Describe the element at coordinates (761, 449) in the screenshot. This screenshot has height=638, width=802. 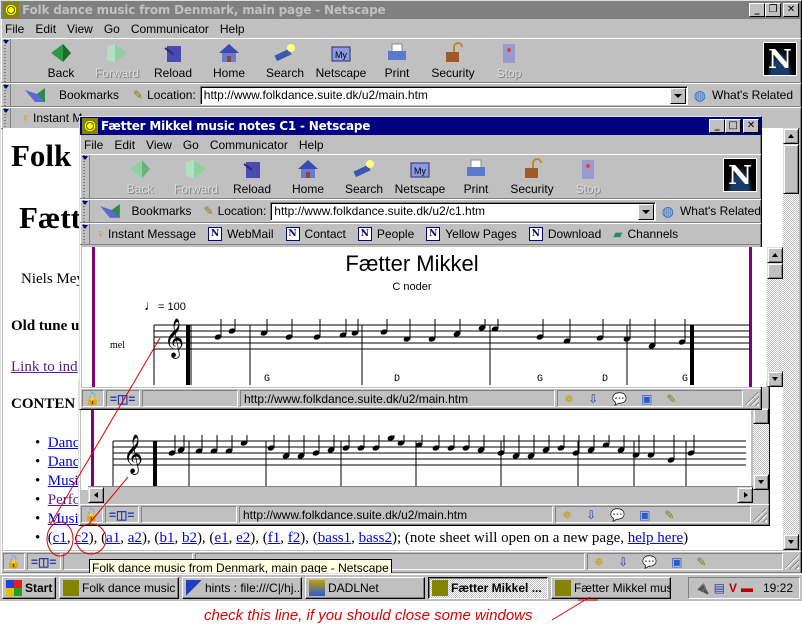
I see `c2-vertical-scrollbar` at that location.